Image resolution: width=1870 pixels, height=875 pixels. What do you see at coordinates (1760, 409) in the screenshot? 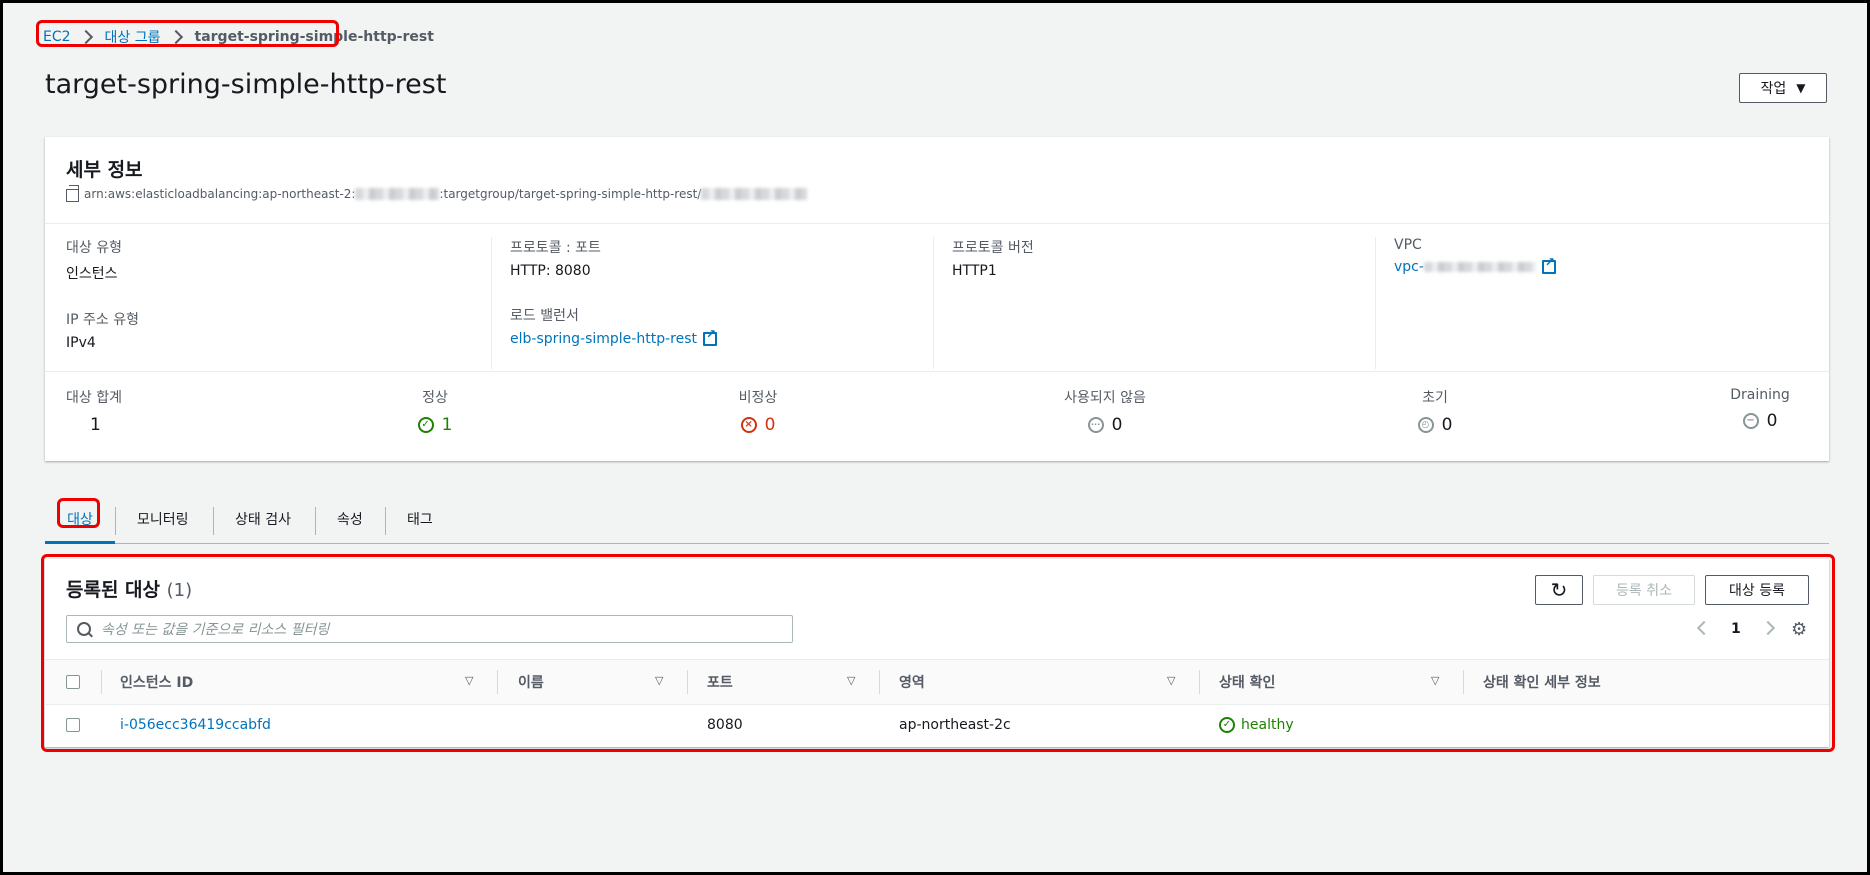
I see `stat-draining: Draining − 0` at bounding box center [1760, 409].